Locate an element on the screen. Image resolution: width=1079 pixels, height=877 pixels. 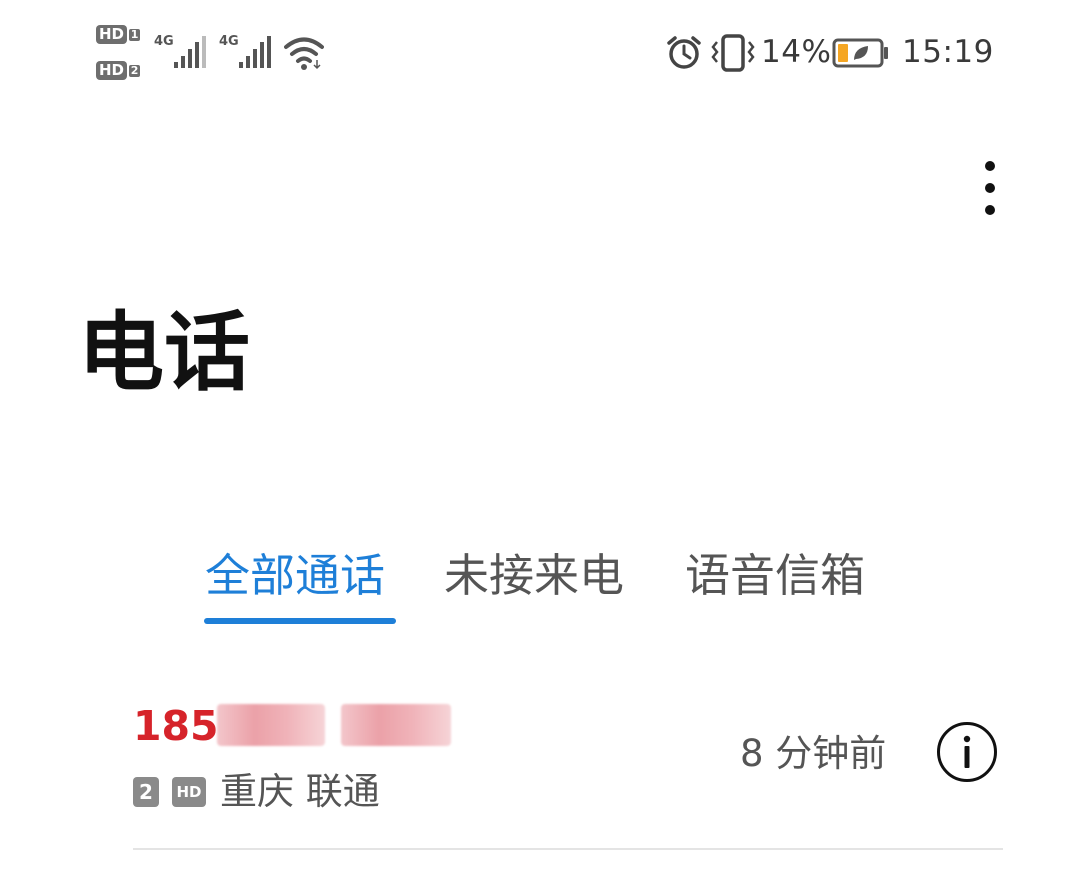
page-title: 电话 is located at coordinates (164, 353).